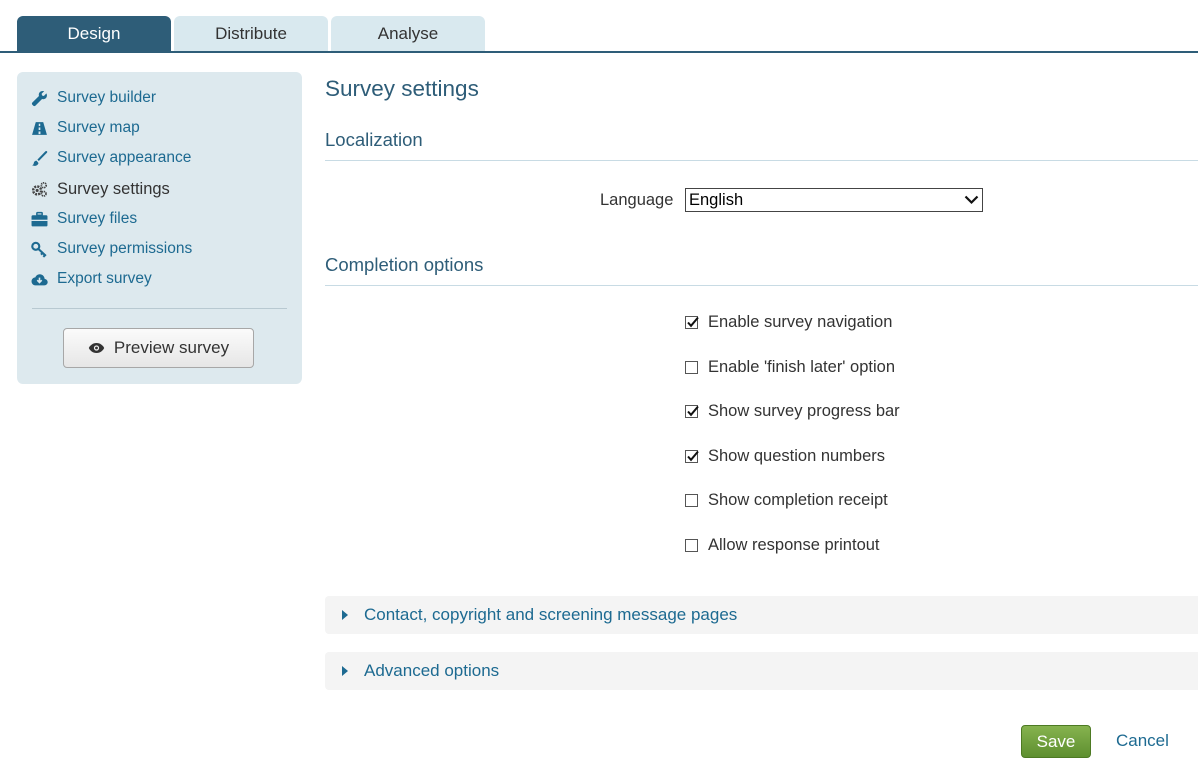 The image size is (1198, 772). What do you see at coordinates (402, 88) in the screenshot?
I see `page-title: Survey settings` at bounding box center [402, 88].